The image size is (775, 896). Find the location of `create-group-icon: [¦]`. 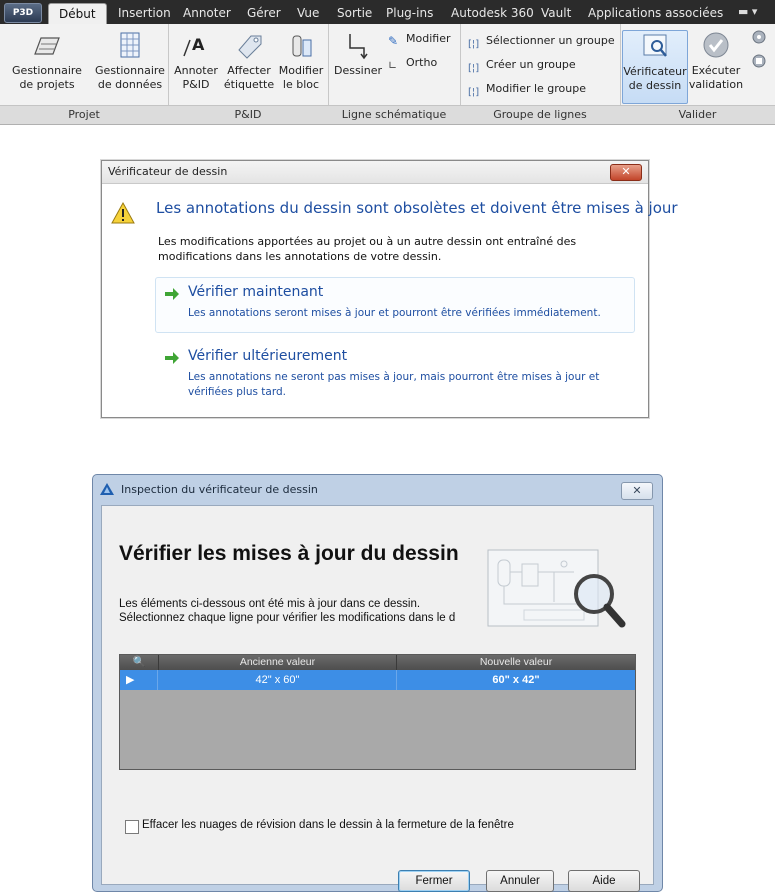

create-group-icon: [¦] is located at coordinates (474, 68).